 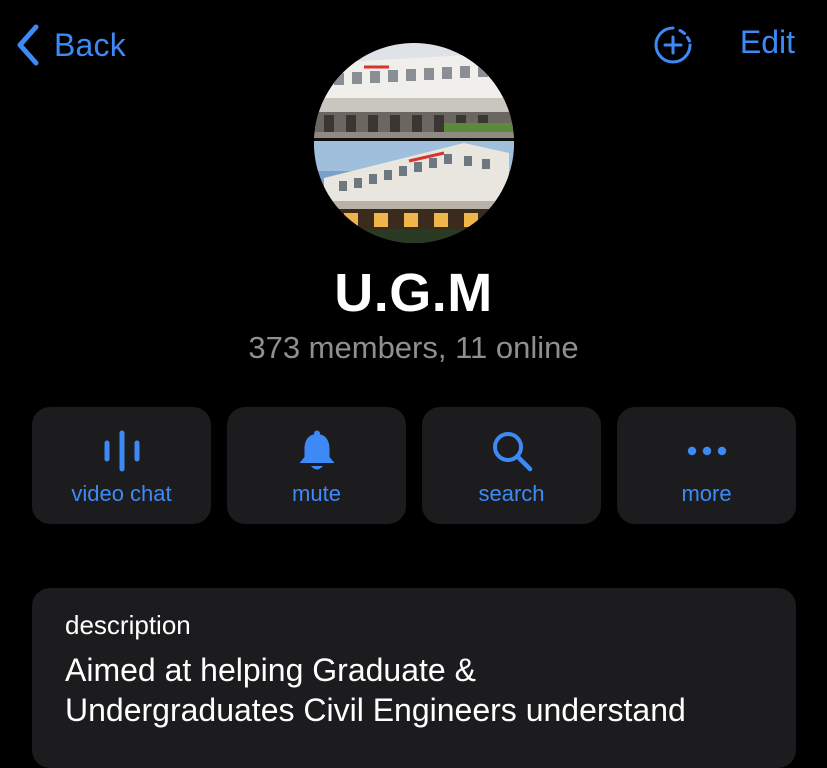 What do you see at coordinates (128, 625) in the screenshot?
I see `description-header: description` at bounding box center [128, 625].